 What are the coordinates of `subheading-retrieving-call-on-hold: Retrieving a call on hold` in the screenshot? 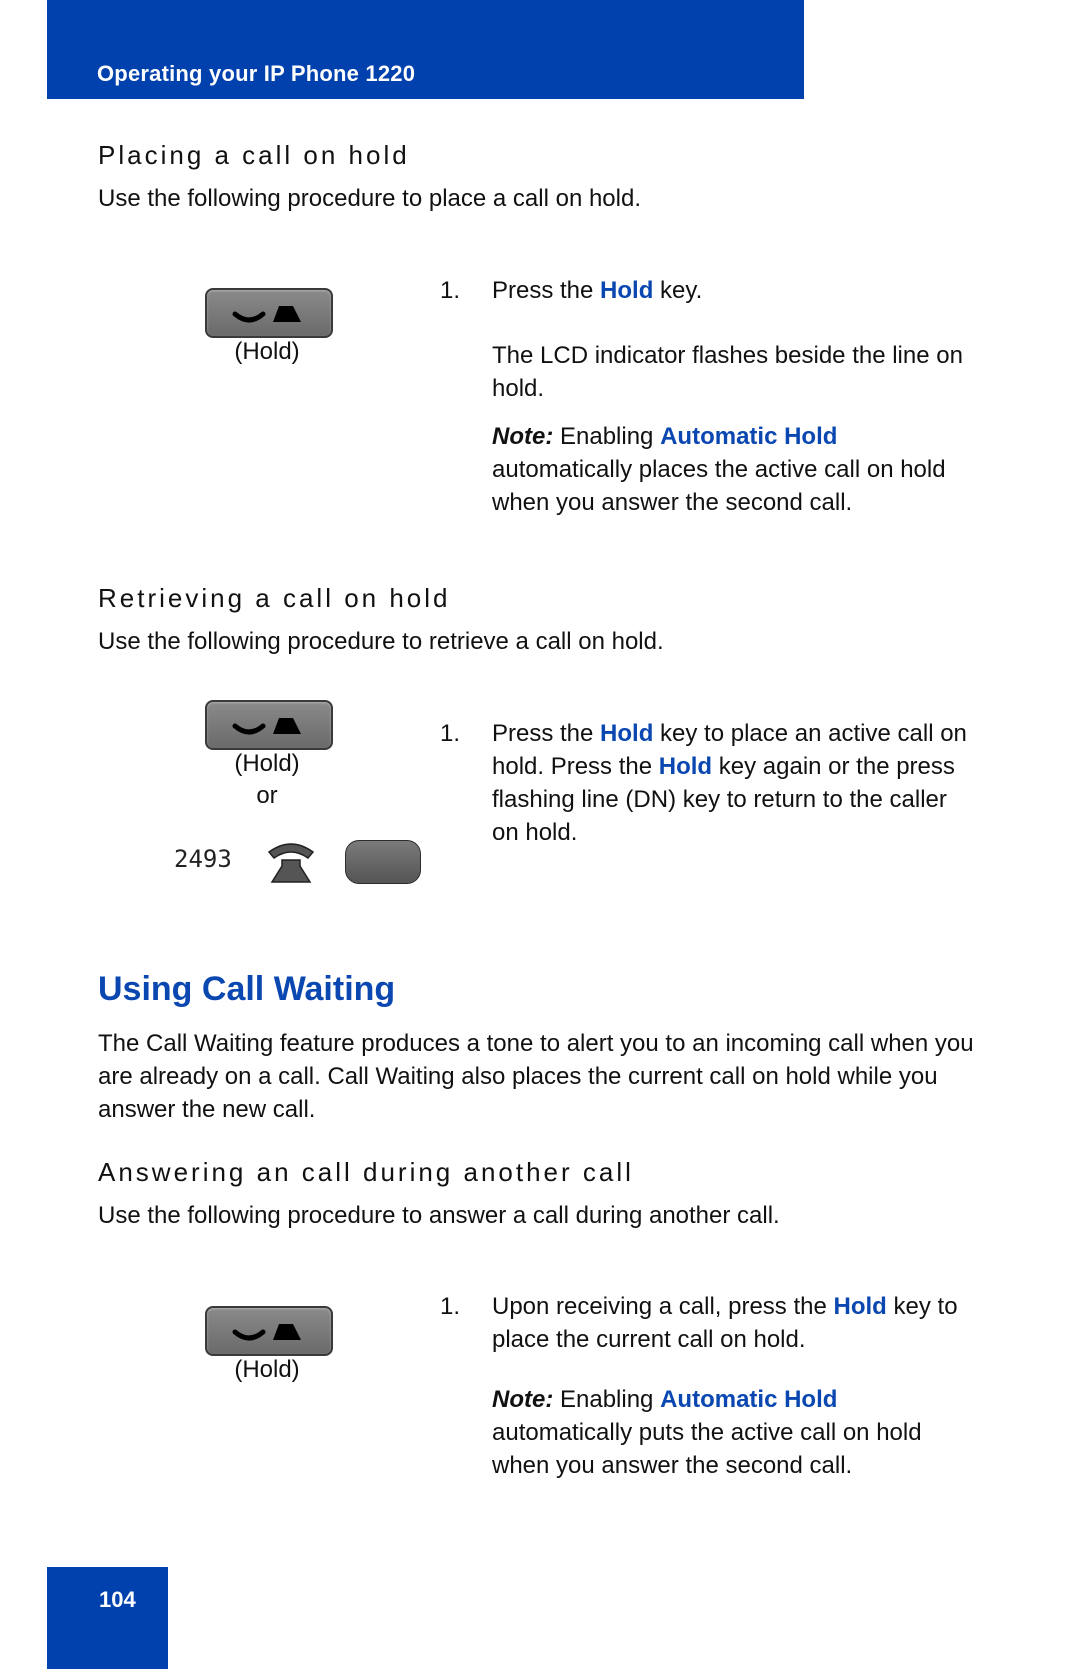 It's located at (274, 598).